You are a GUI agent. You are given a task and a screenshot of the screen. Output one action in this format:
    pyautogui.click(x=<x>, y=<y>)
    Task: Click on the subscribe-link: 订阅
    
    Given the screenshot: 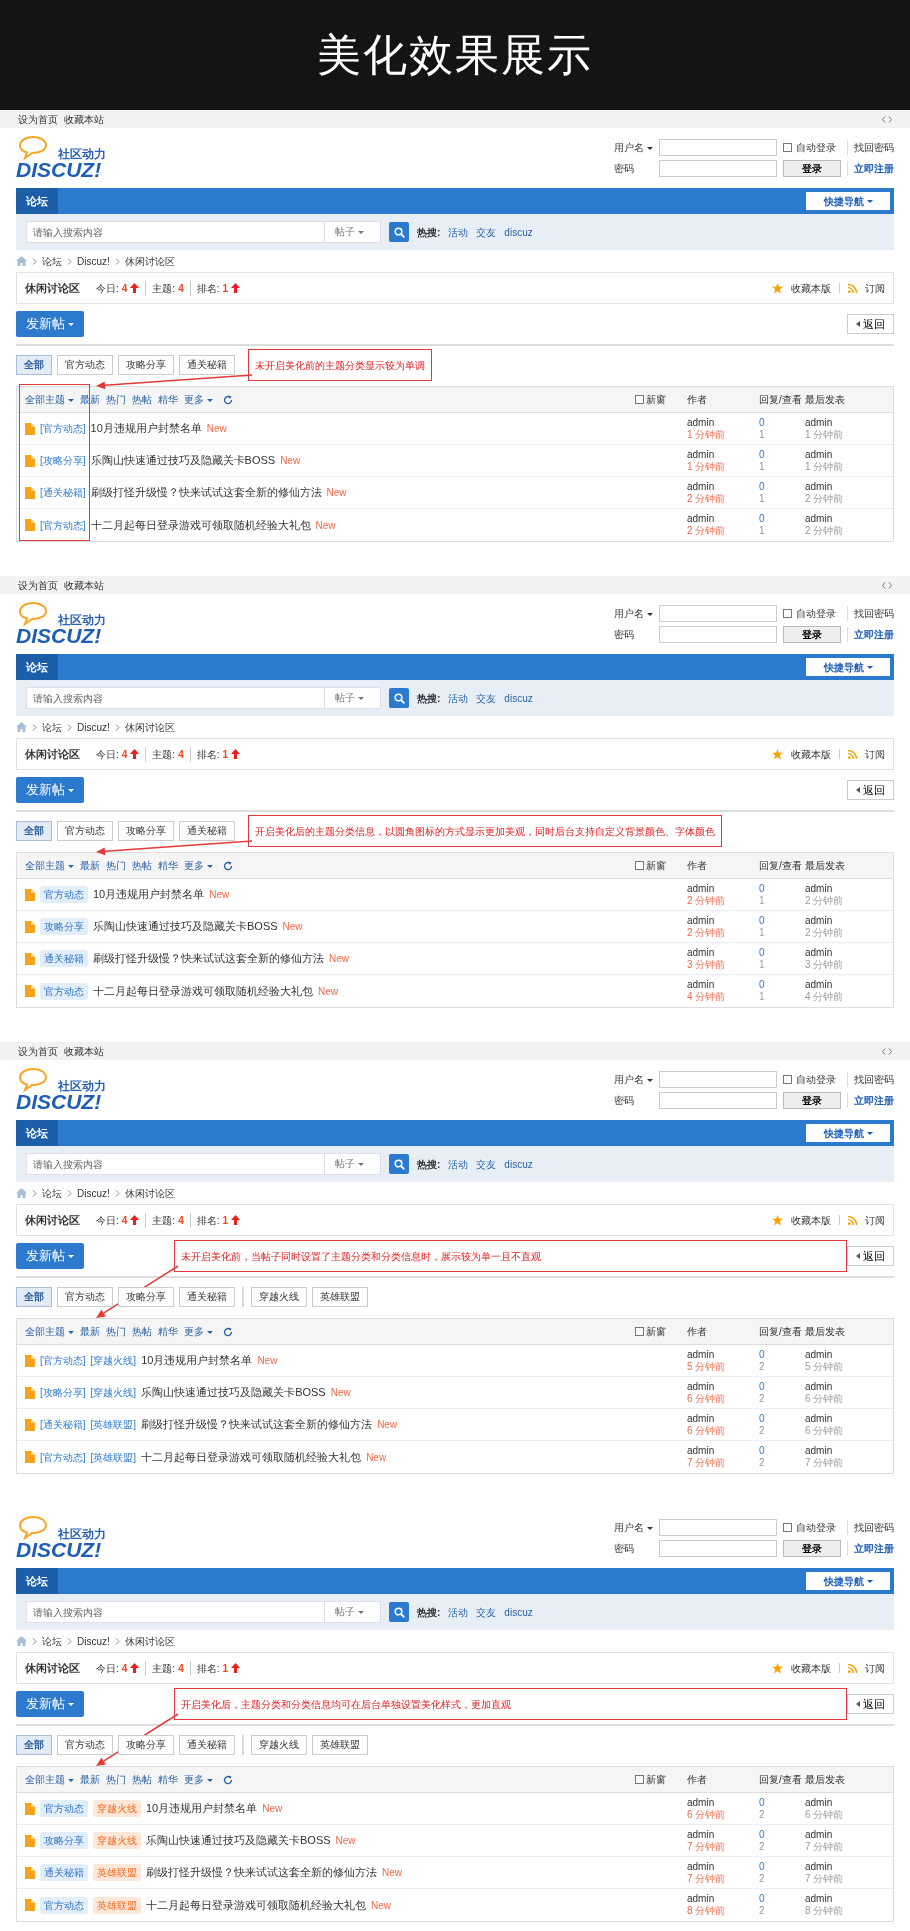 What is the action you would take?
    pyautogui.click(x=875, y=1668)
    